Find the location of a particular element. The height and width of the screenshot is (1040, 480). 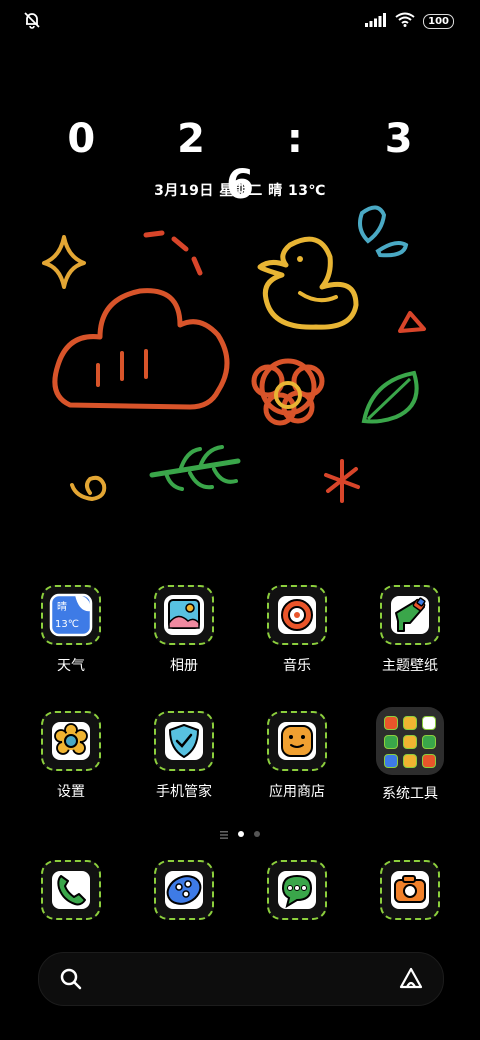

app-security: 手机管家 is located at coordinates (184, 756).